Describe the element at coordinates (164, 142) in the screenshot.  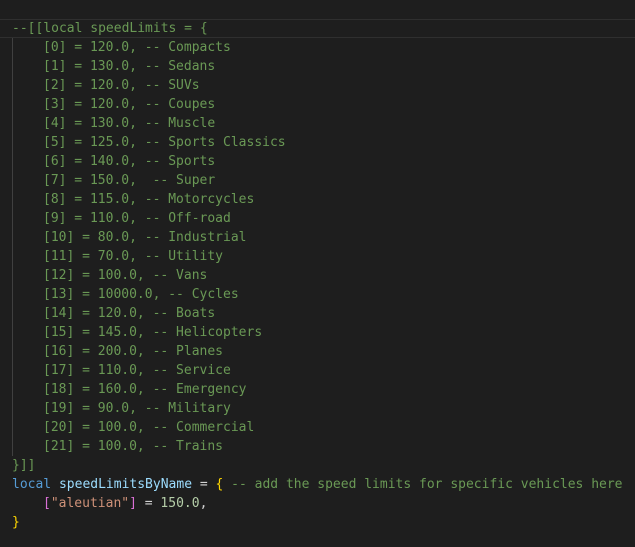
I see `code-line-speed-limit: [5] = 125.0, -- Sports Classics` at that location.